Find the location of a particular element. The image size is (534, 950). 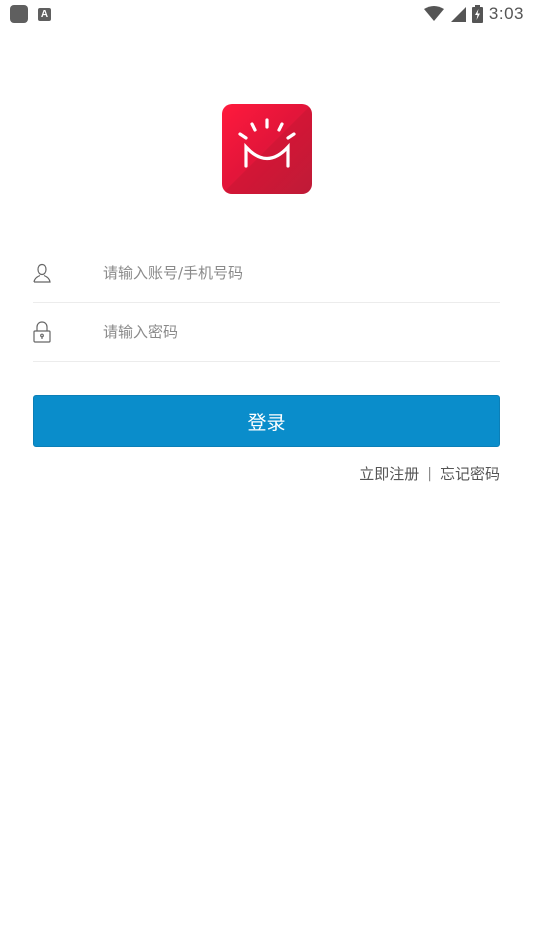

account-icon-wrap is located at coordinates (68, 273).